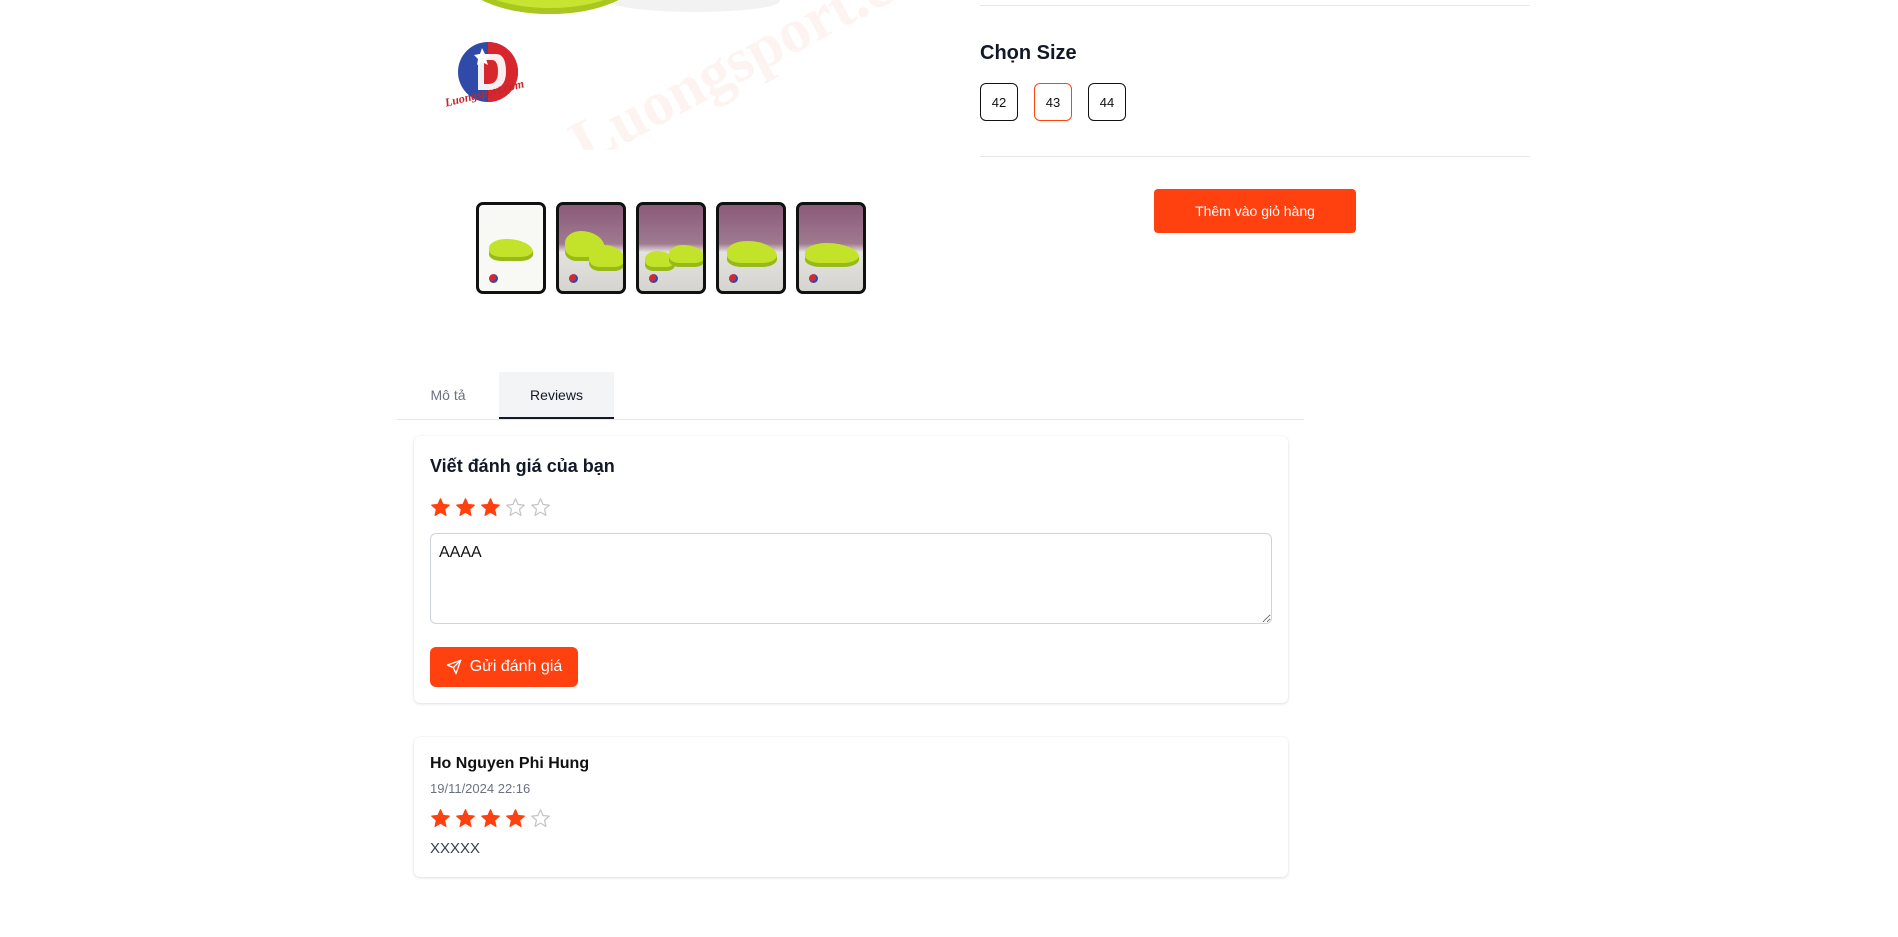 This screenshot has height=937, width=1898. I want to click on review-text: XXXXX, so click(455, 848).